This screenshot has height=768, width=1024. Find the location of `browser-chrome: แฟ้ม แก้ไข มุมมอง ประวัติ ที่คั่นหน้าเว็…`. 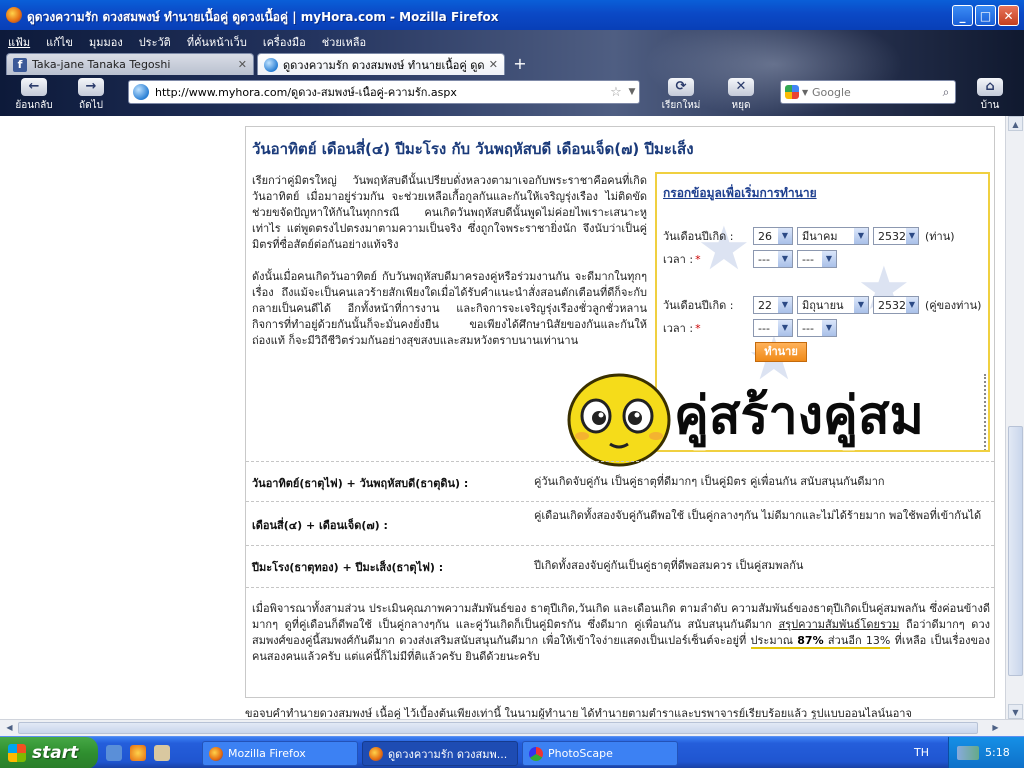

browser-chrome: แฟ้ม แก้ไข มุมมอง ประวัติ ที่คั่นหน้าเว็… is located at coordinates (512, 73).